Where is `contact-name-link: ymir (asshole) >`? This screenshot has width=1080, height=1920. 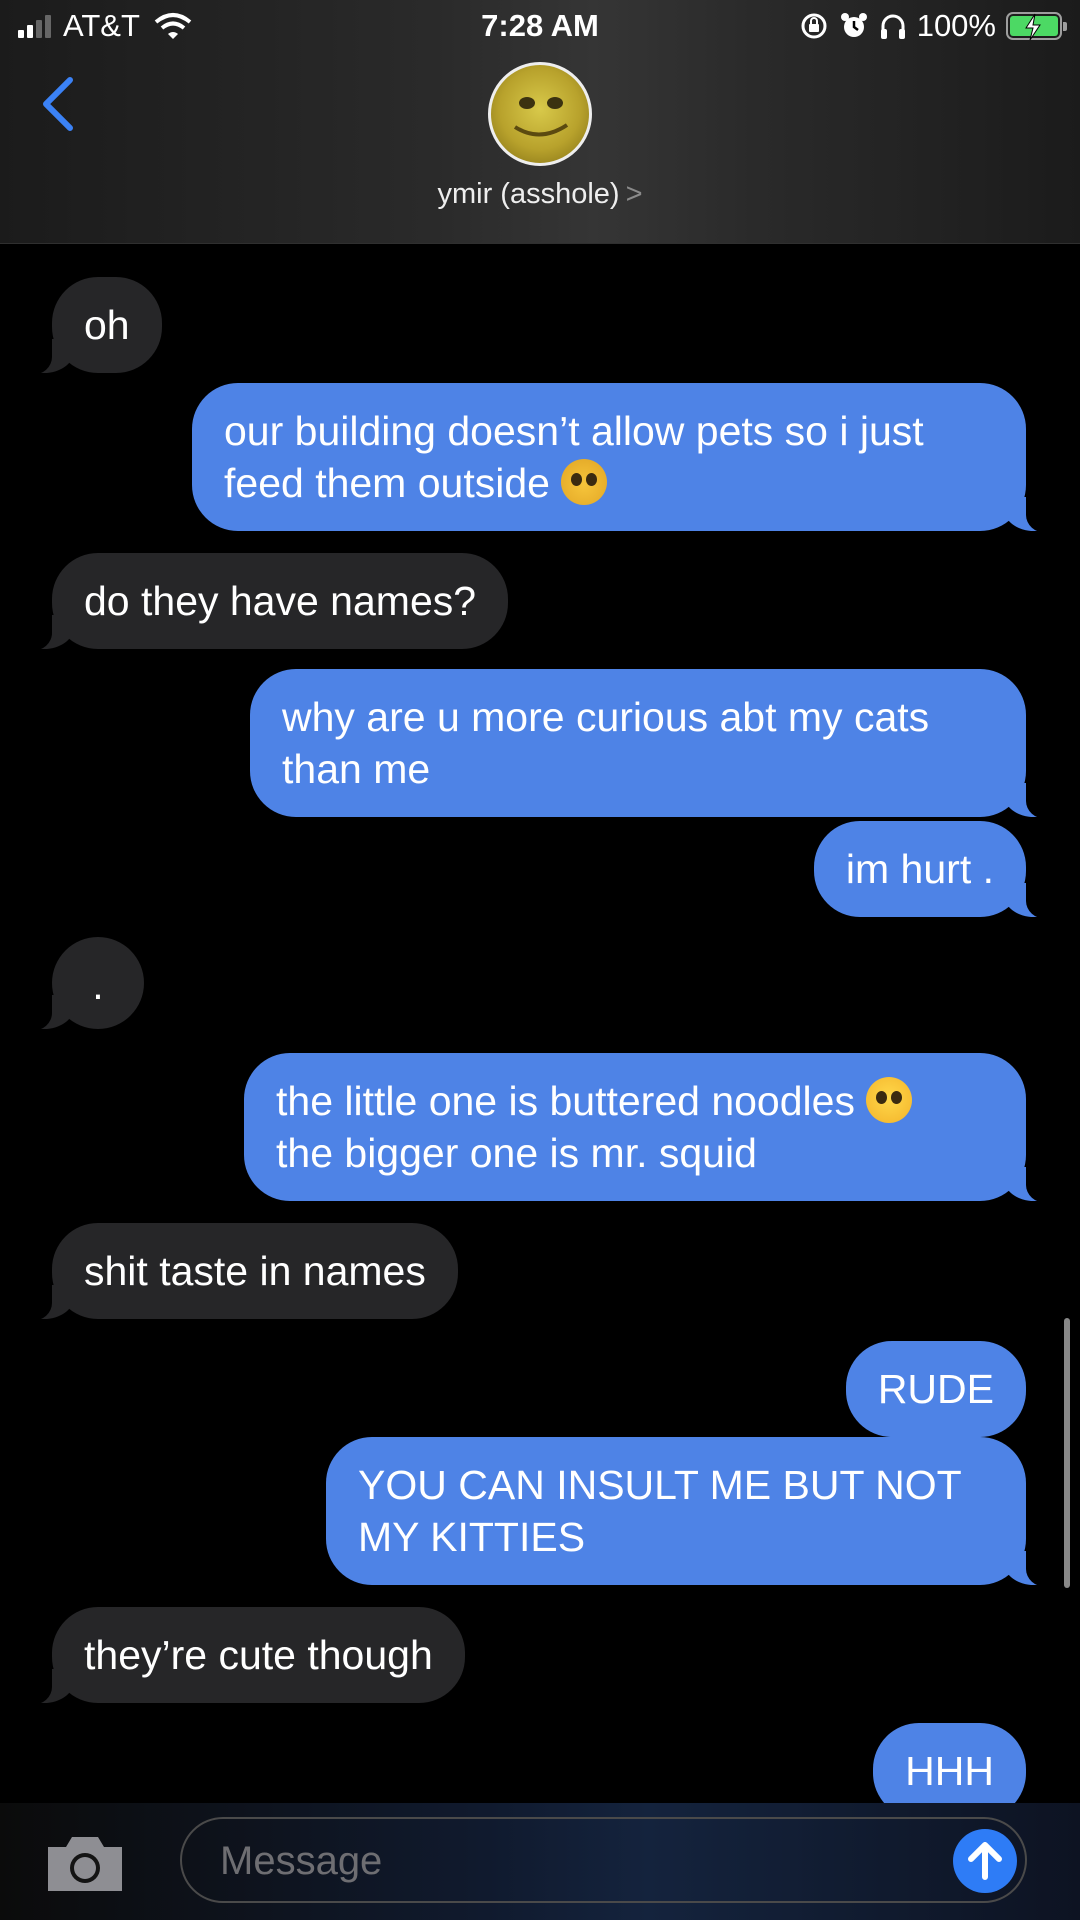
contact-name-link: ymir (asshole) > is located at coordinates (540, 194).